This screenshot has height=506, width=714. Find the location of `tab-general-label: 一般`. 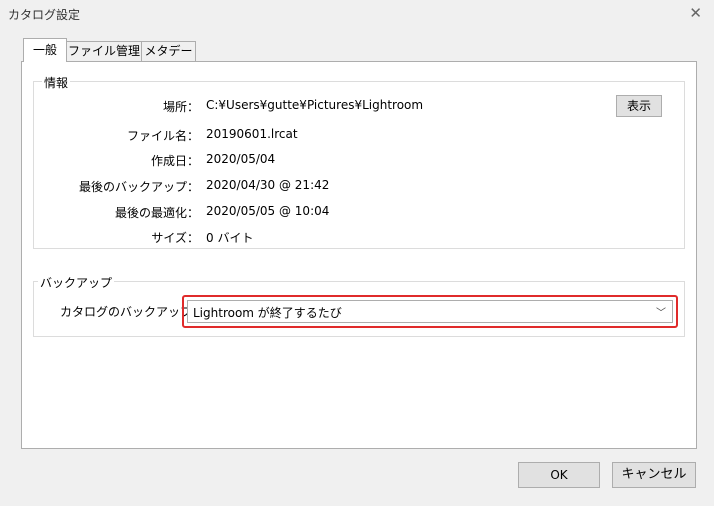

tab-general-label: 一般 is located at coordinates (44, 50).